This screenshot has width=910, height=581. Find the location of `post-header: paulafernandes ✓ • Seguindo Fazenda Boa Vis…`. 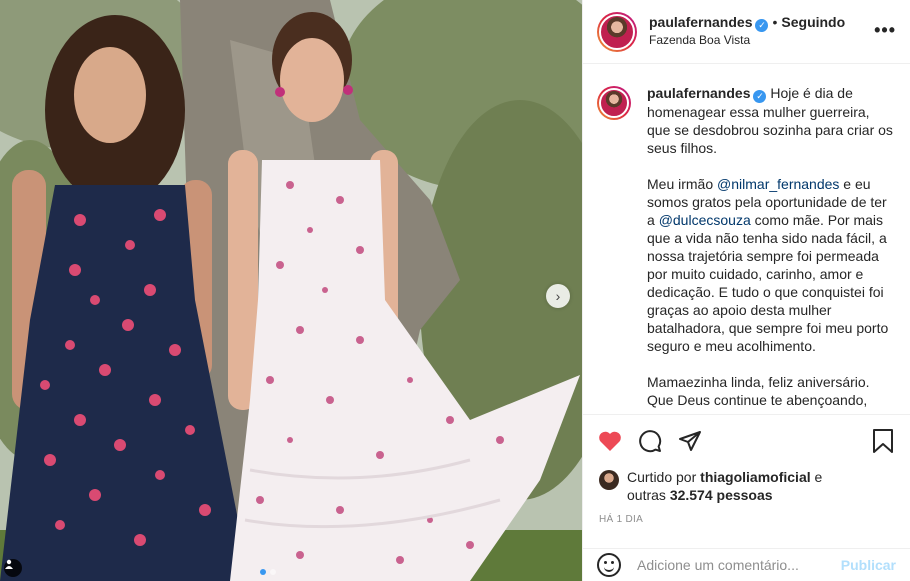

post-header: paulafernandes ✓ • Seguindo Fazenda Boa Vis… is located at coordinates (746, 32).